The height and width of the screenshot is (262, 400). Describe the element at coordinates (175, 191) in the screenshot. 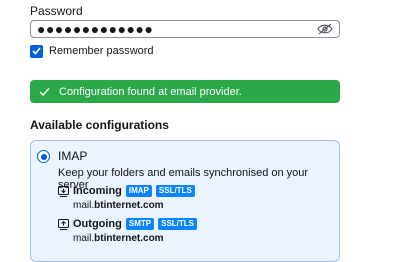

I see `incoming-security-badge: SSL/TLS` at that location.